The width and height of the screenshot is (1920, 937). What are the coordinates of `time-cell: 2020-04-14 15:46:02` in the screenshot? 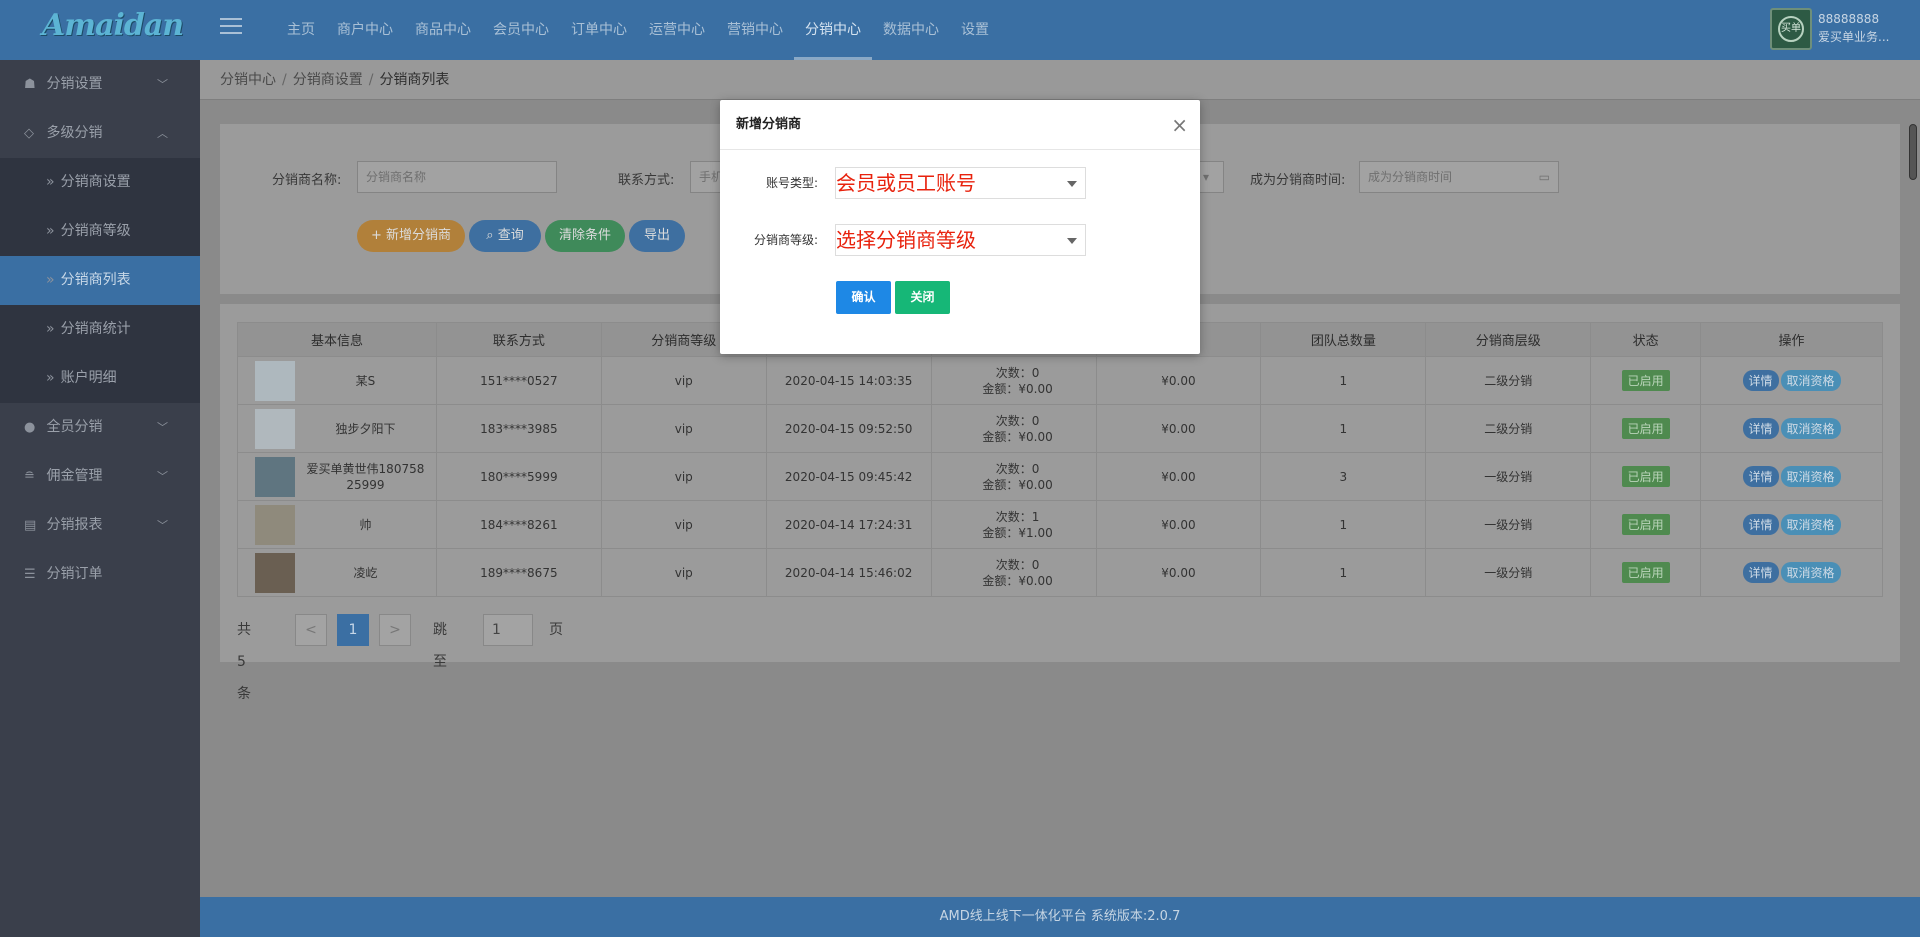 It's located at (848, 572).